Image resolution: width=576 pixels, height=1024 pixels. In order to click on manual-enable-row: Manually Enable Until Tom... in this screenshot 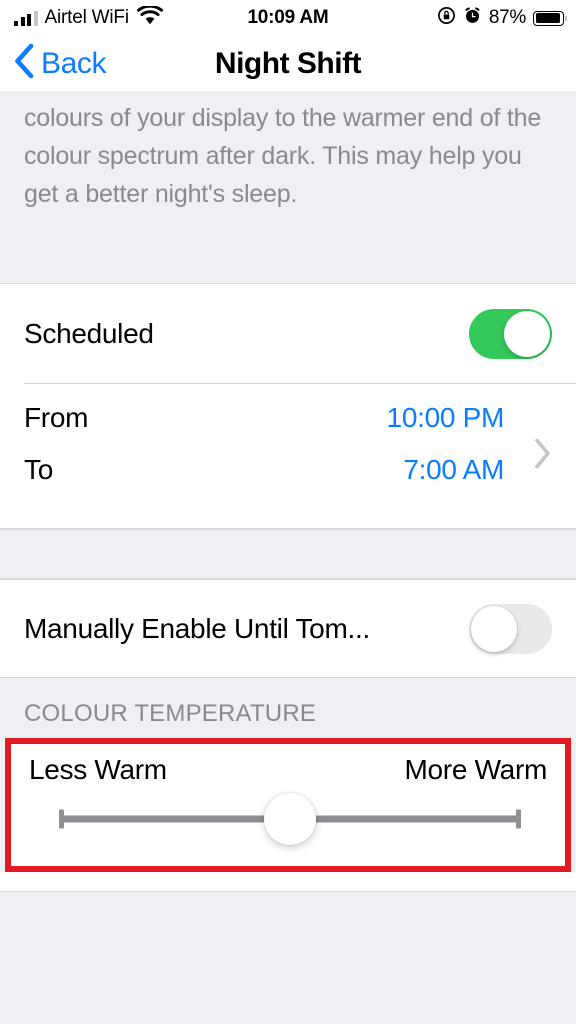, I will do `click(288, 628)`.